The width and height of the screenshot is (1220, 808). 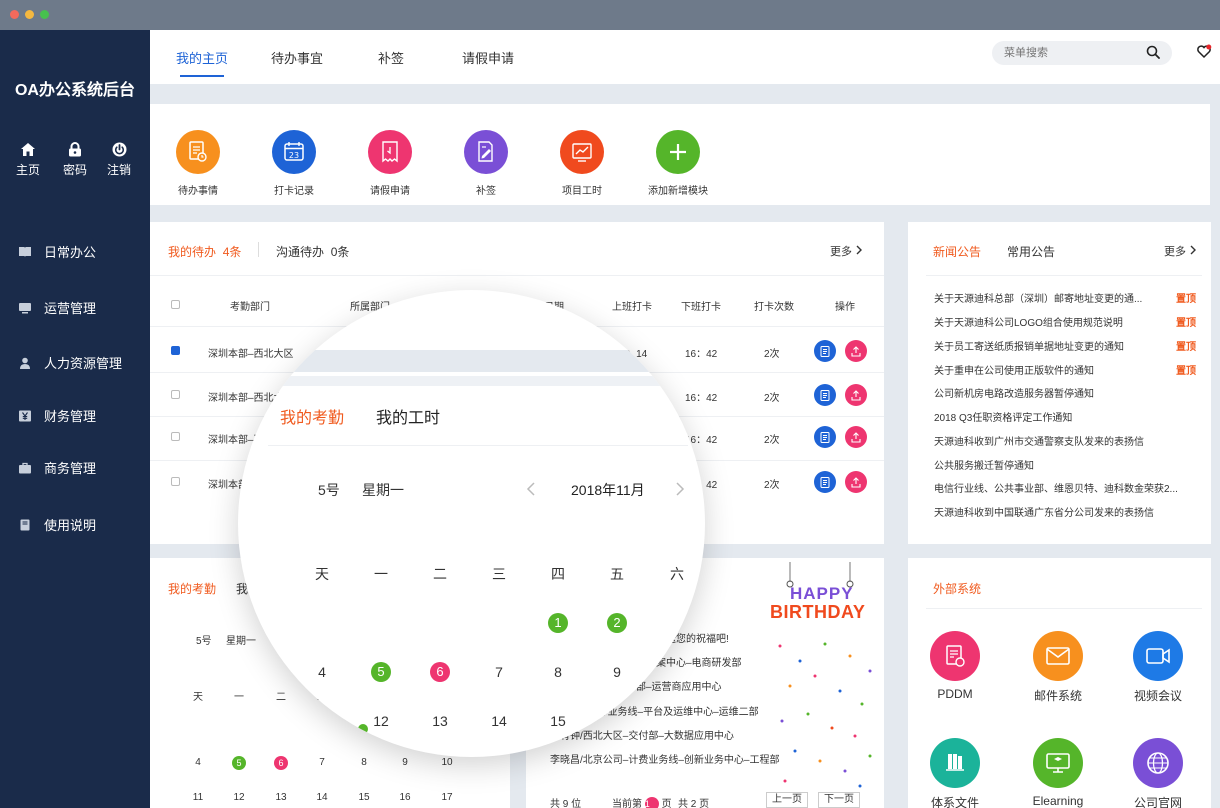 What do you see at coordinates (192, 588) in the screenshot?
I see `tab-my-attendance: 我的考勤` at bounding box center [192, 588].